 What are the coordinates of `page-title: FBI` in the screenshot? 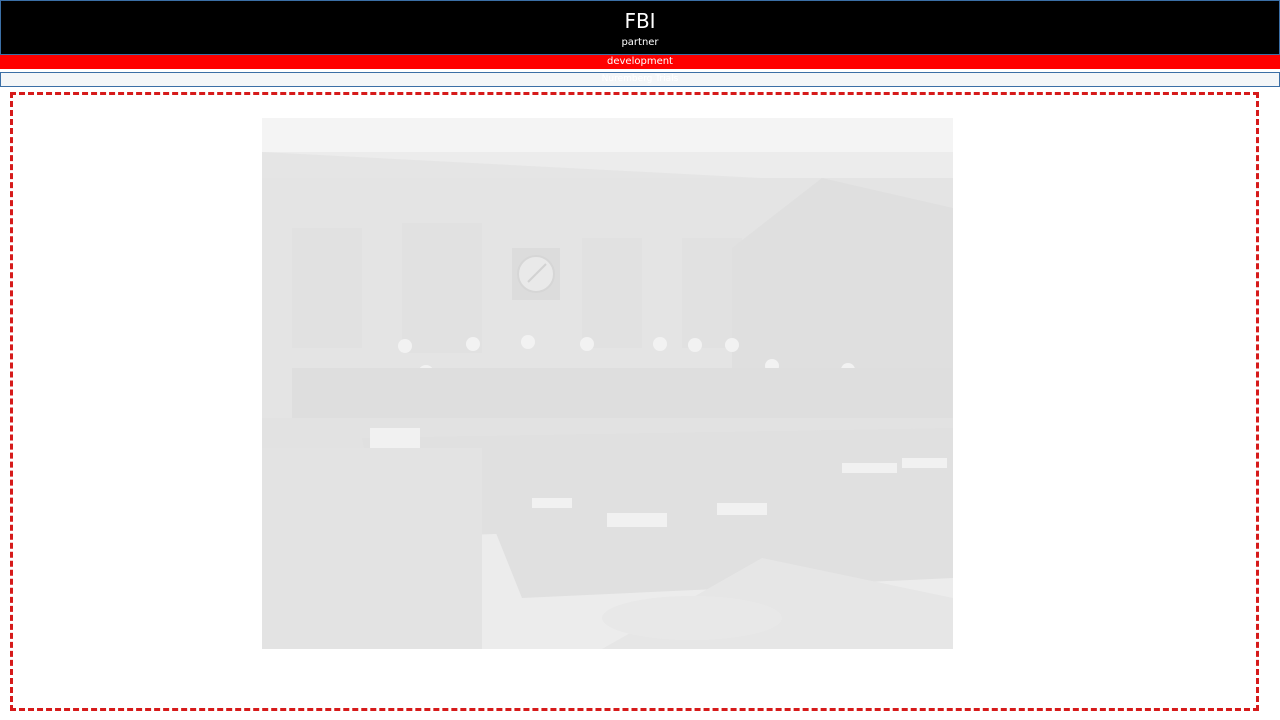 It's located at (640, 21).